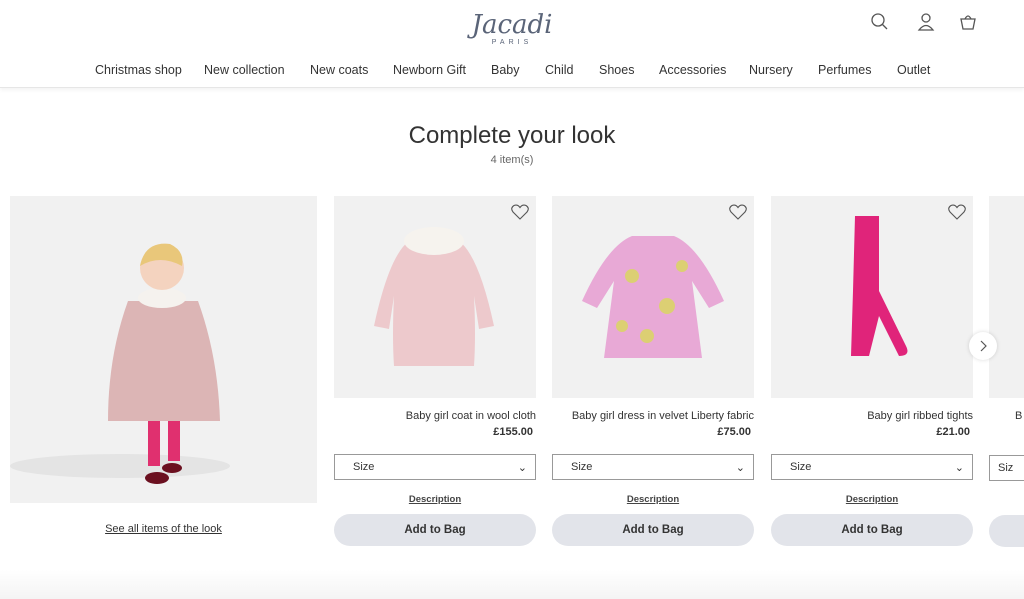  I want to click on bag-icon, so click(968, 22).